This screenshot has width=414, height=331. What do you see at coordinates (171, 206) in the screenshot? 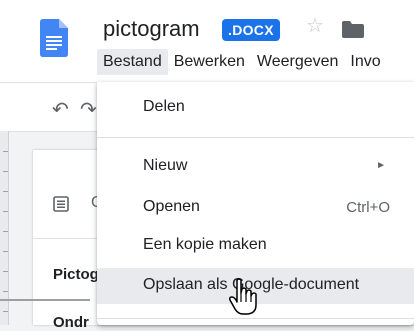
I see `menu-item-label: Openen` at bounding box center [171, 206].